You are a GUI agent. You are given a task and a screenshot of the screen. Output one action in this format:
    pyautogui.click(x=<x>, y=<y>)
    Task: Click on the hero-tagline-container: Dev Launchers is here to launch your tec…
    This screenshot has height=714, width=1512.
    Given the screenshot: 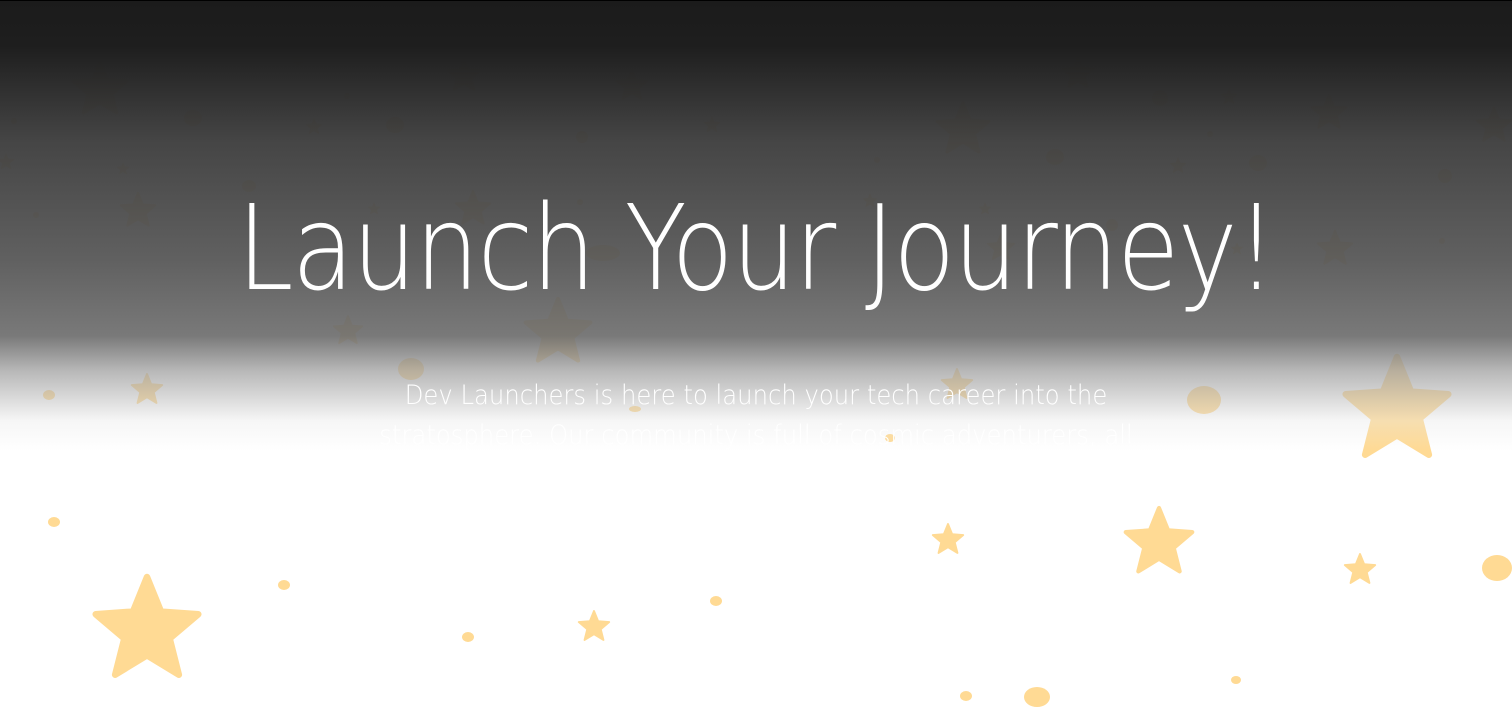 What is the action you would take?
    pyautogui.click(x=756, y=413)
    